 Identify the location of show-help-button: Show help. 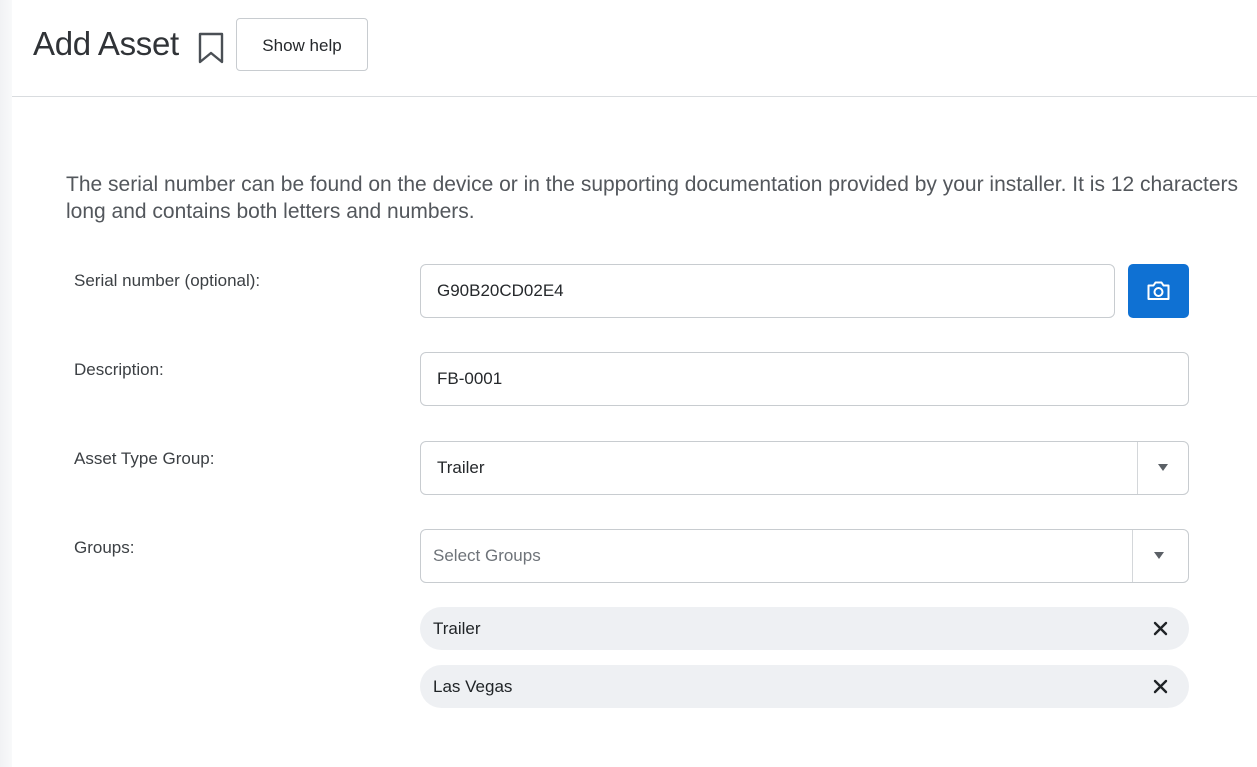
(302, 44).